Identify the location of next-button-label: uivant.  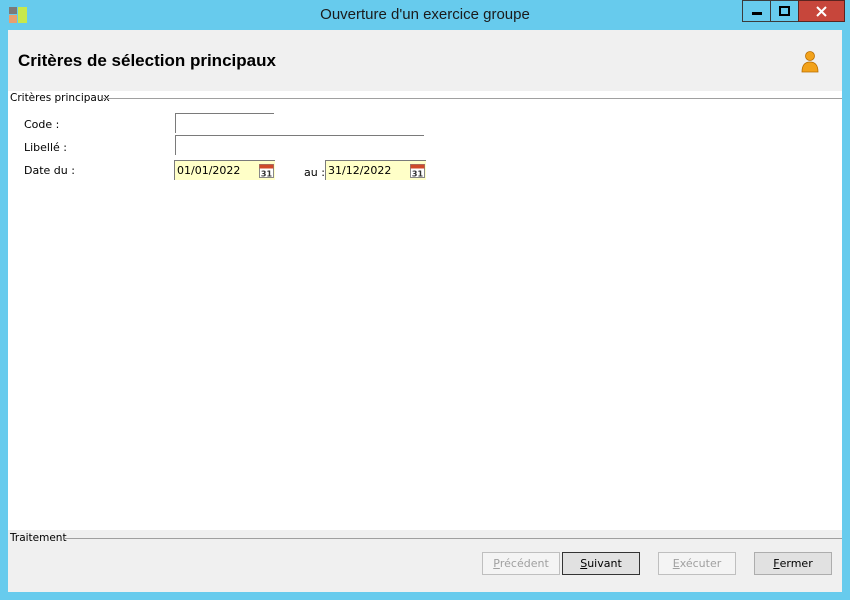
(604, 563).